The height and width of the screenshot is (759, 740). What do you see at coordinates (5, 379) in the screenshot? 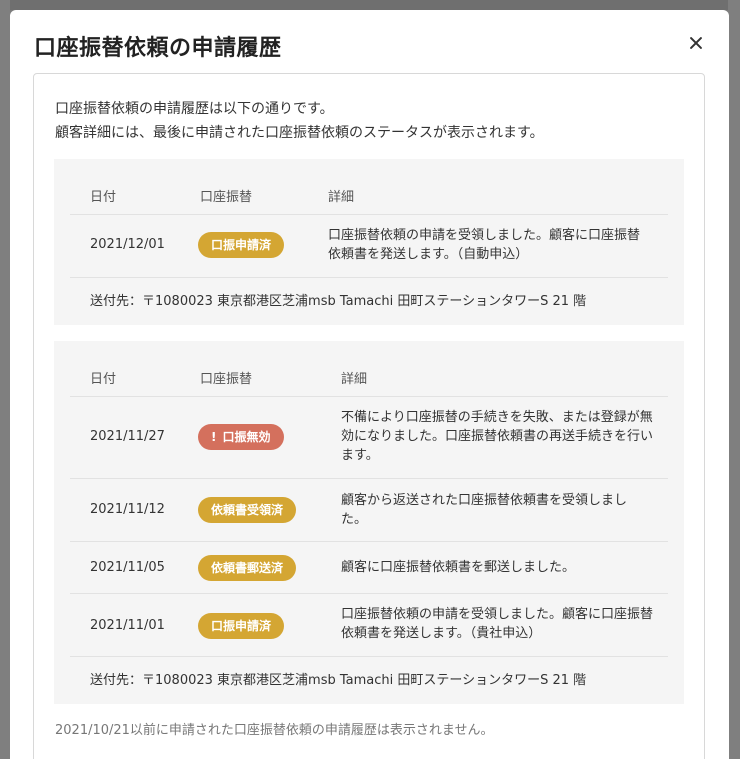
I see `background-page-left` at bounding box center [5, 379].